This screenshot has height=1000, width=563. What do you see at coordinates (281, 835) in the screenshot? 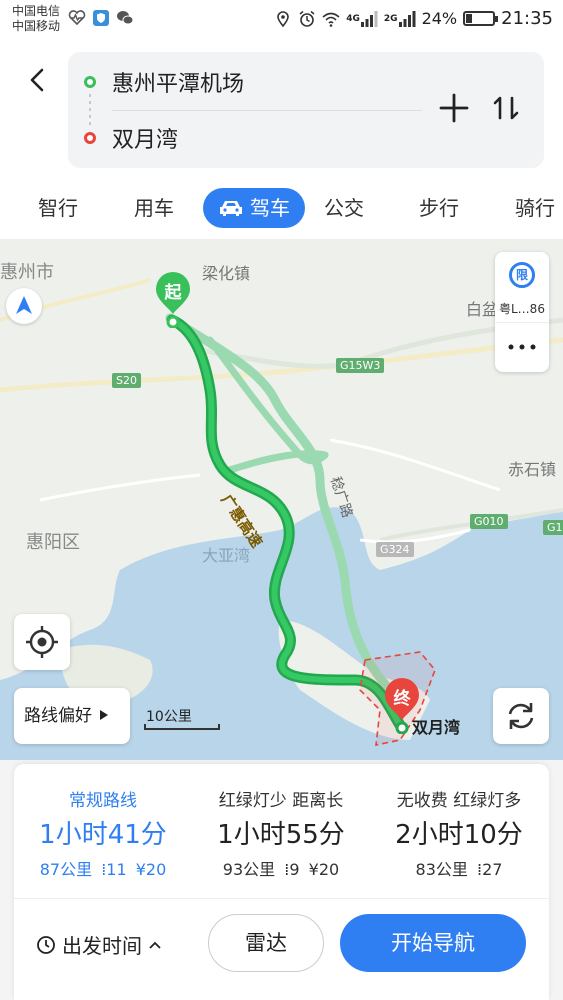
I see `route-option-time: 1小时55分` at bounding box center [281, 835].